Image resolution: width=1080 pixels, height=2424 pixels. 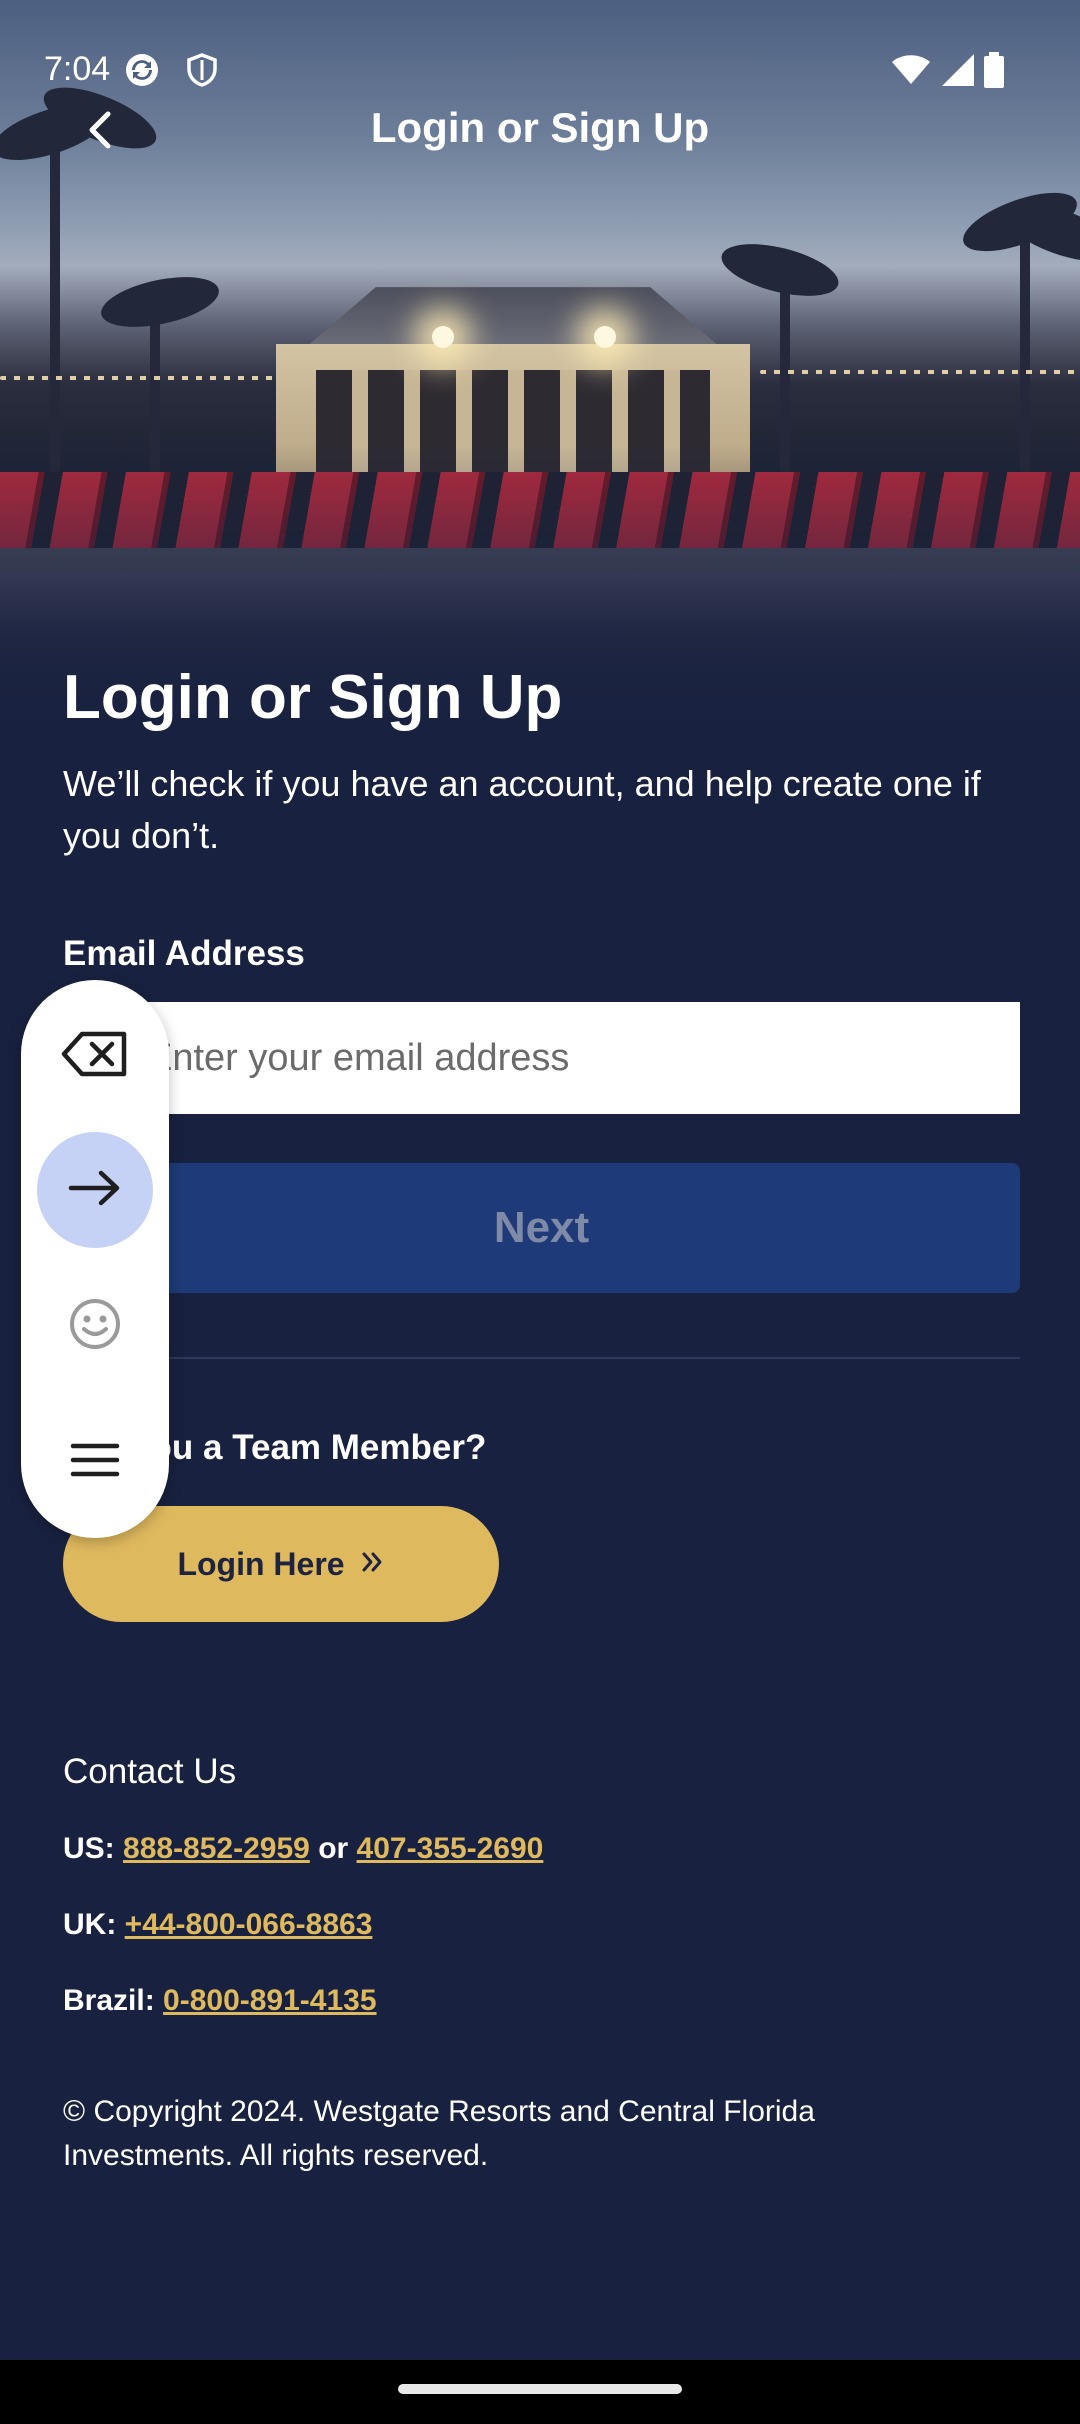 I want to click on us-or-text: or, so click(x=333, y=1848).